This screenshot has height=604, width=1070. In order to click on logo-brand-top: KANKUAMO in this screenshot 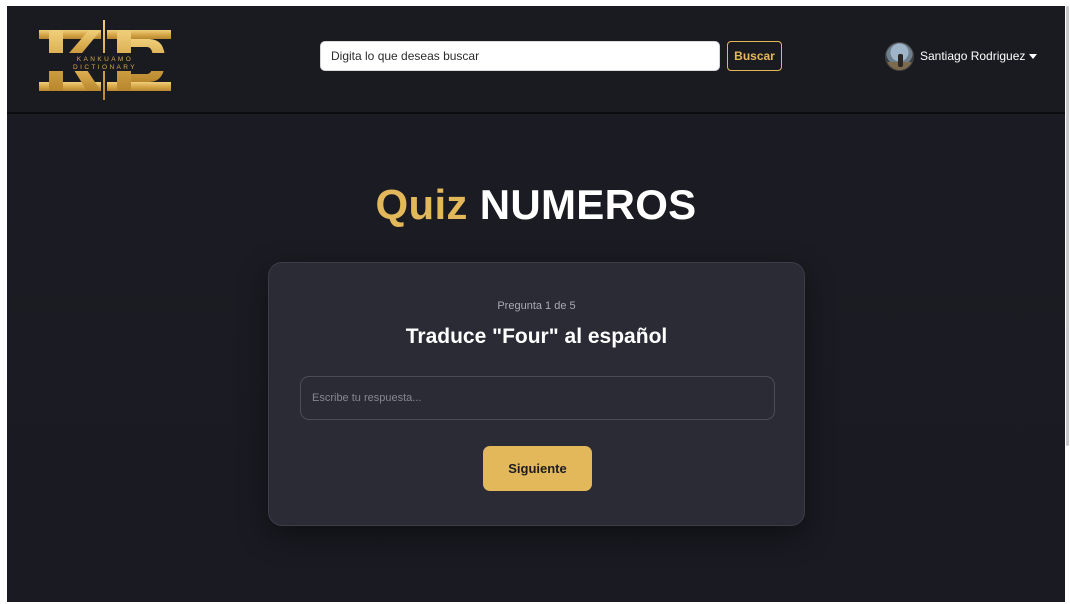, I will do `click(105, 59)`.